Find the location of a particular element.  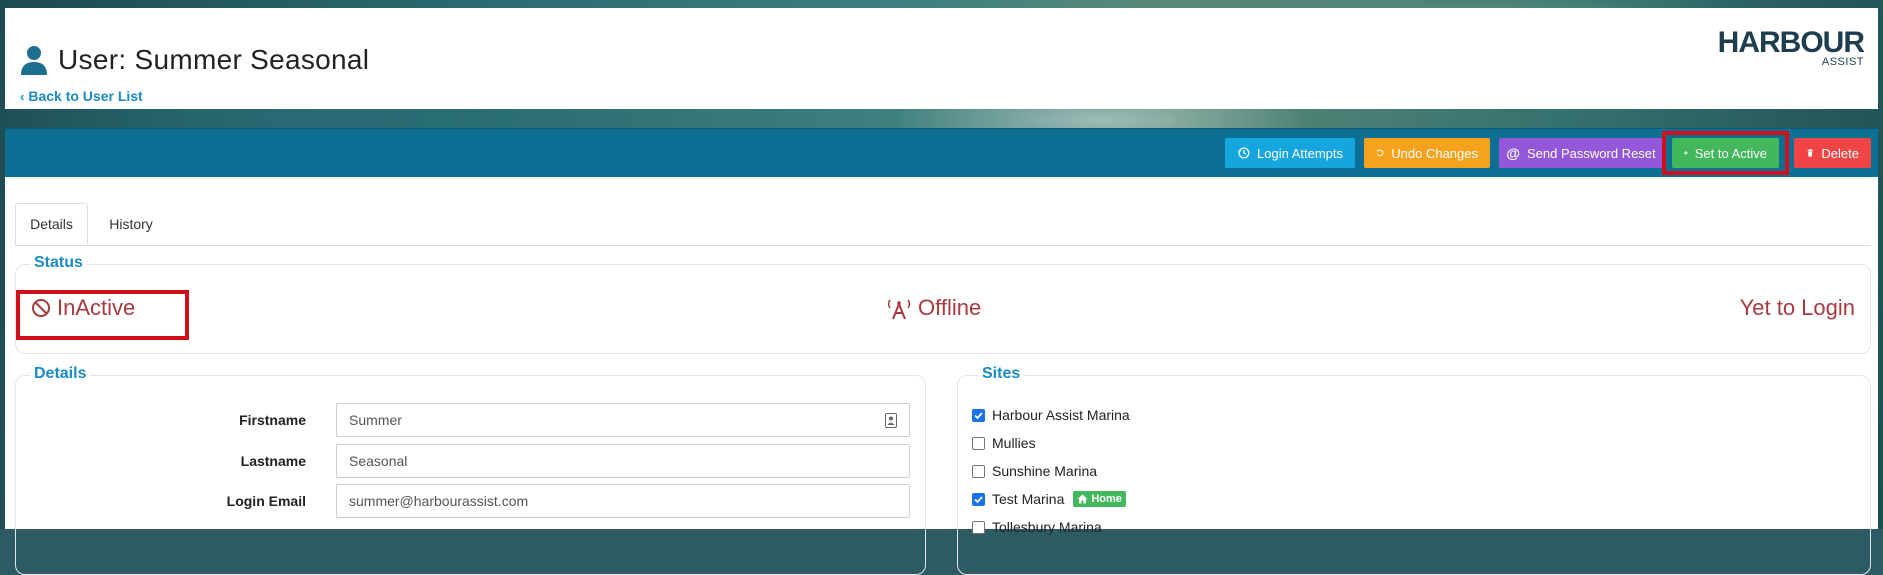

undo-changes-button: Undo Changes is located at coordinates (1427, 153).